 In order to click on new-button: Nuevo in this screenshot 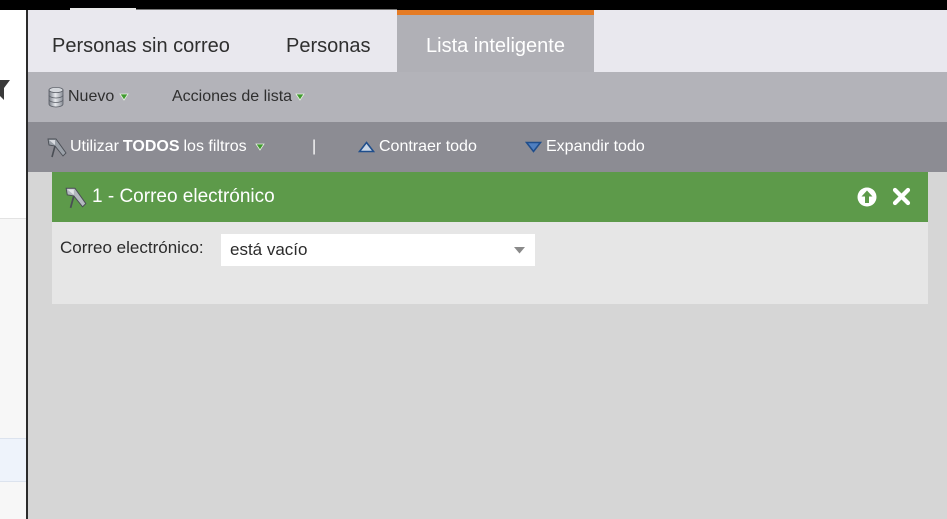, I will do `click(87, 97)`.